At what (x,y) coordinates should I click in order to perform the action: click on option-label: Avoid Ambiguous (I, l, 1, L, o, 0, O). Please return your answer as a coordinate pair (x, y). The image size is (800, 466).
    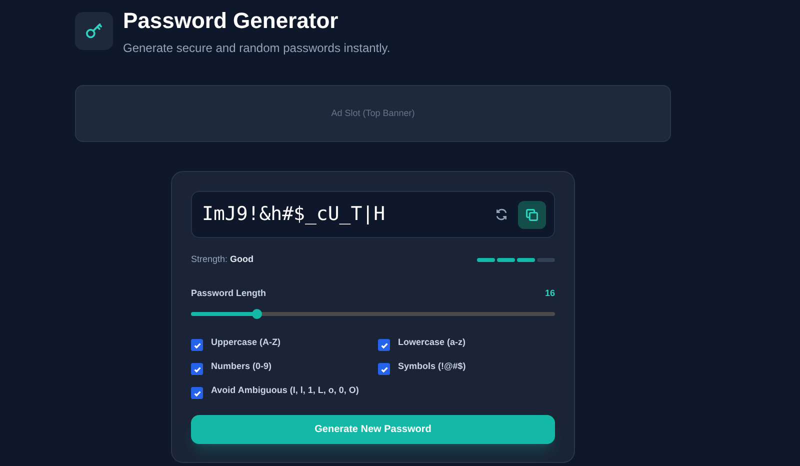
    Looking at the image, I should click on (285, 390).